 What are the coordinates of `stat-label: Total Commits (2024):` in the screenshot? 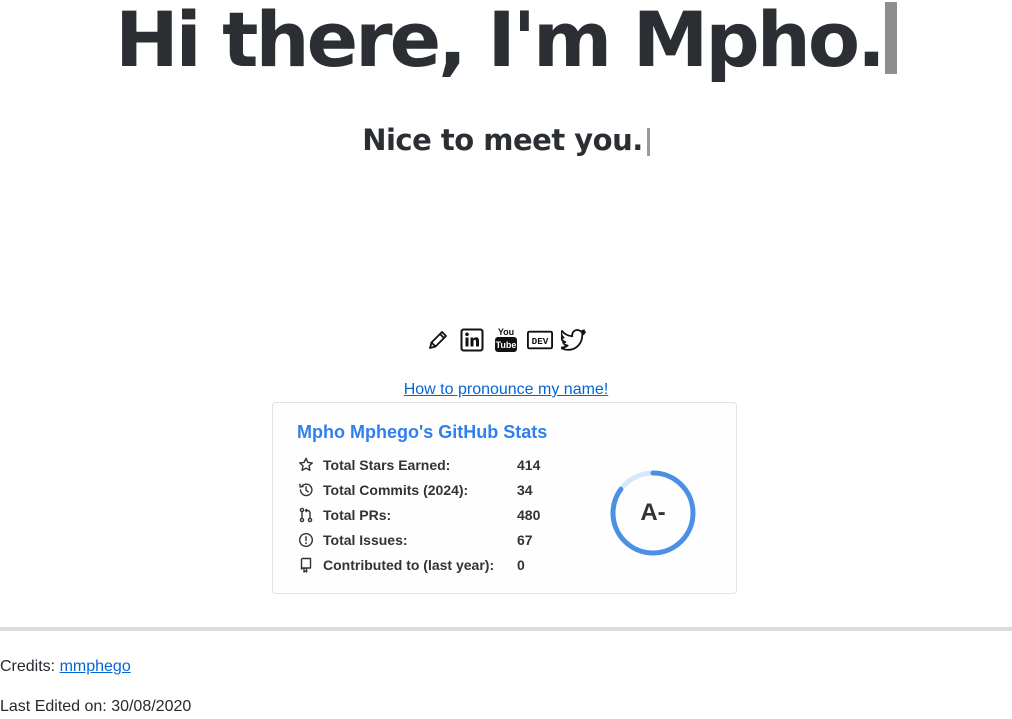 It's located at (396, 490).